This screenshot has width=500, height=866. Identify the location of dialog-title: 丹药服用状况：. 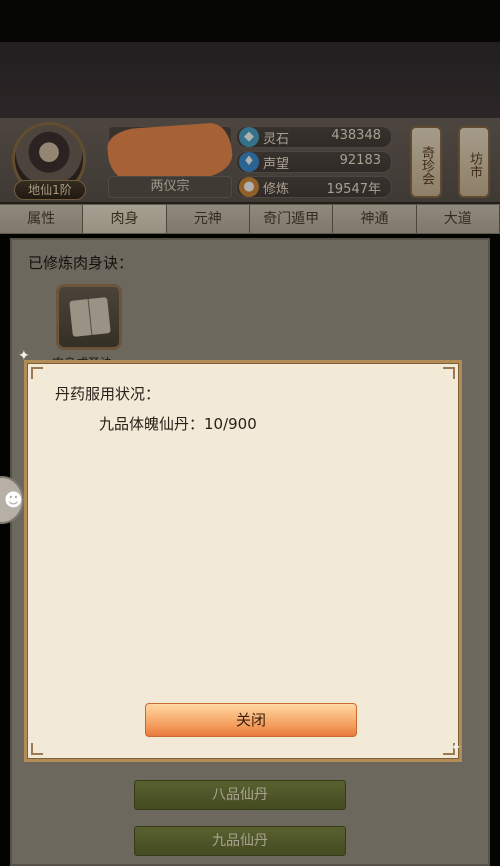
(108, 394).